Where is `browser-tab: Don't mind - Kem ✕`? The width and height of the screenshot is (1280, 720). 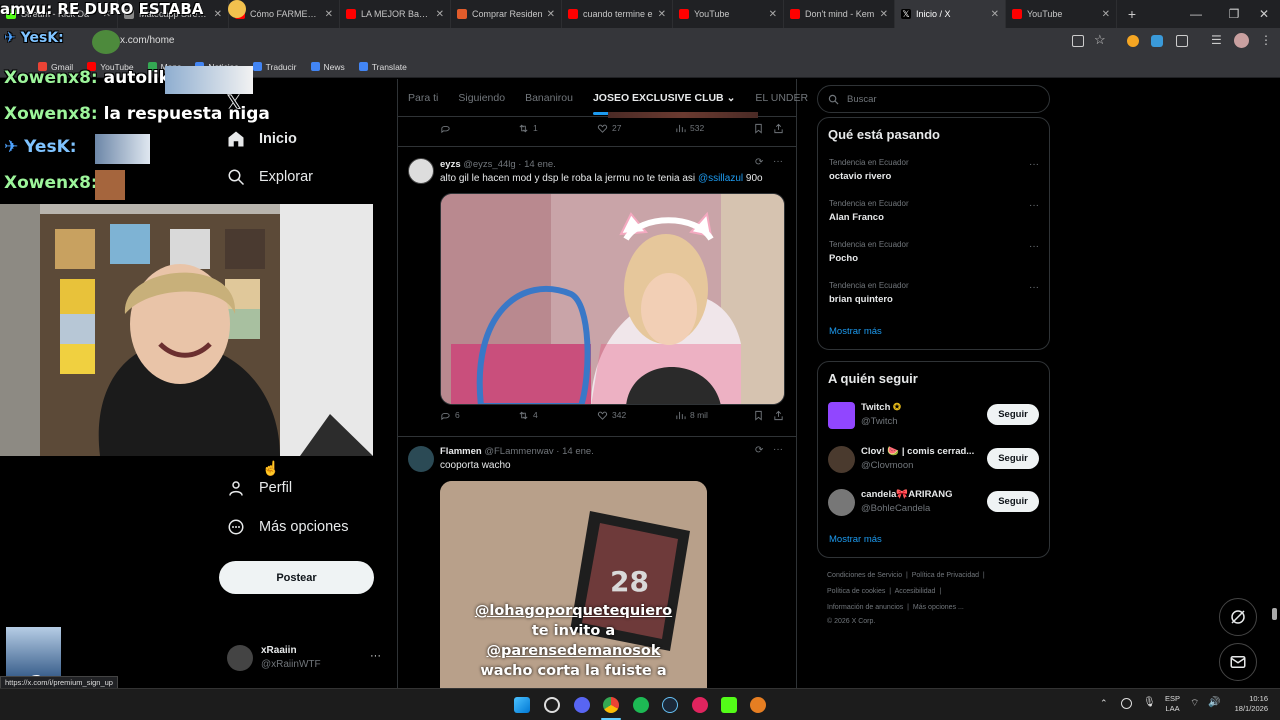
browser-tab: Don't mind - Kem ✕ is located at coordinates (839, 14).